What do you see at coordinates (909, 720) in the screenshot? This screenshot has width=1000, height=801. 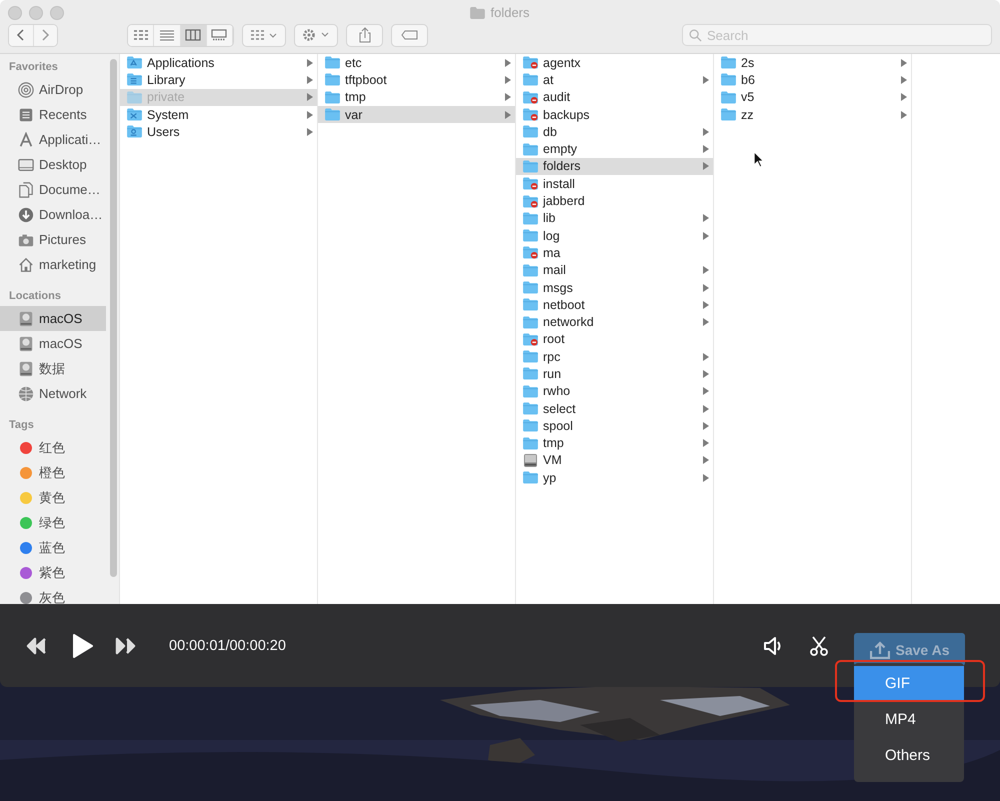 I see `menu-item: MP4` at bounding box center [909, 720].